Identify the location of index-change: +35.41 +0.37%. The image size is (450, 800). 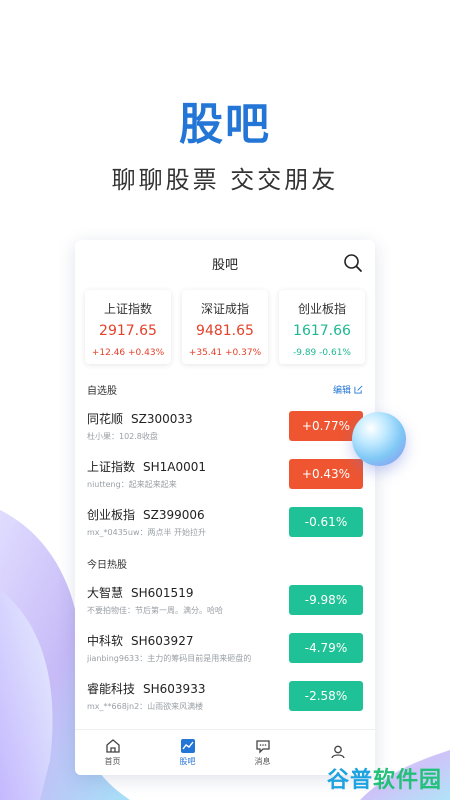
(225, 353).